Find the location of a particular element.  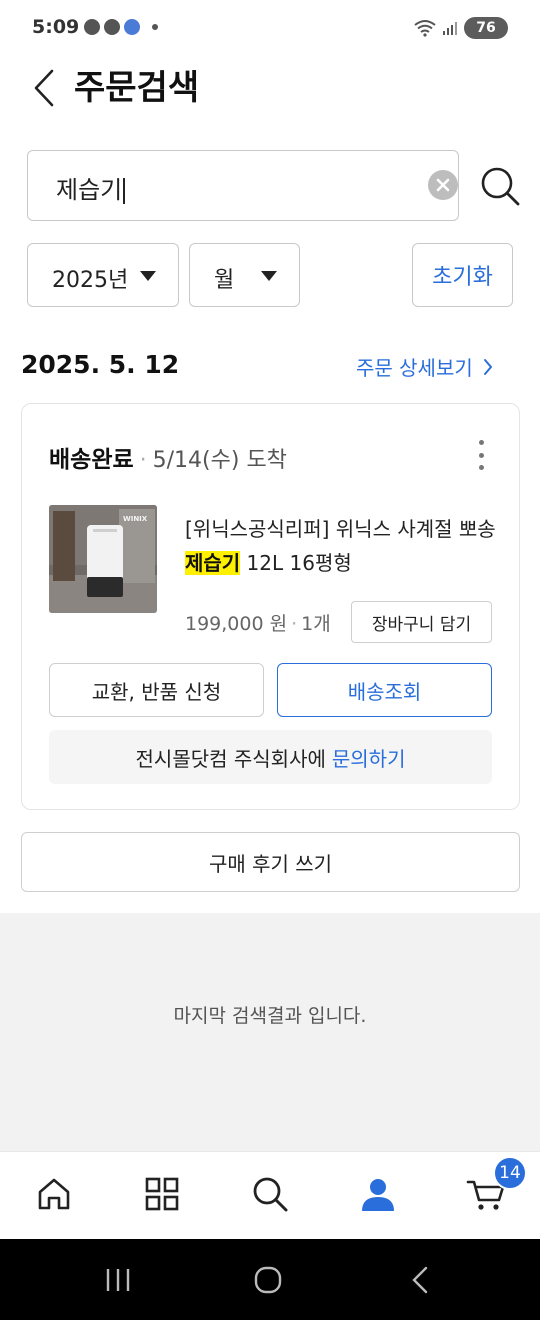

home-circle-icon is located at coordinates (268, 1280).